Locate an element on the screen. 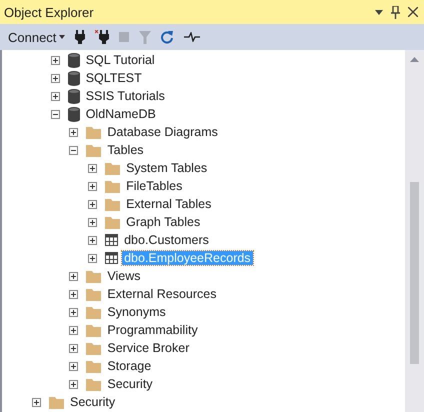 The image size is (424, 412). plug-icon is located at coordinates (80, 37).